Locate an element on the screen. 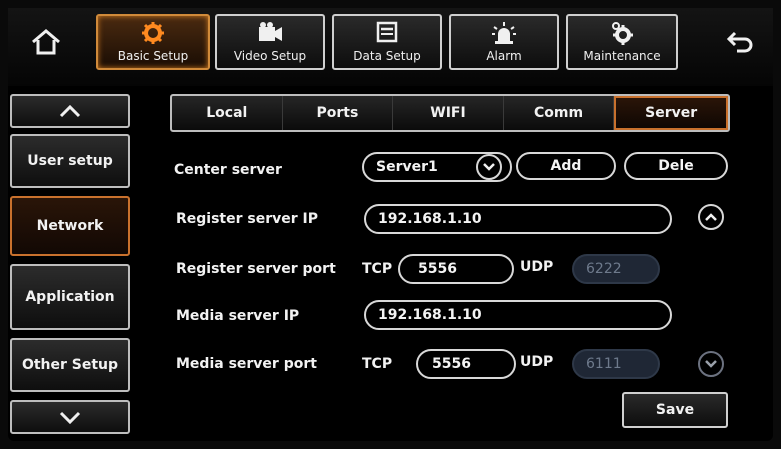 The image size is (781, 449). media-tcp-value: 5556 is located at coordinates (451, 364).